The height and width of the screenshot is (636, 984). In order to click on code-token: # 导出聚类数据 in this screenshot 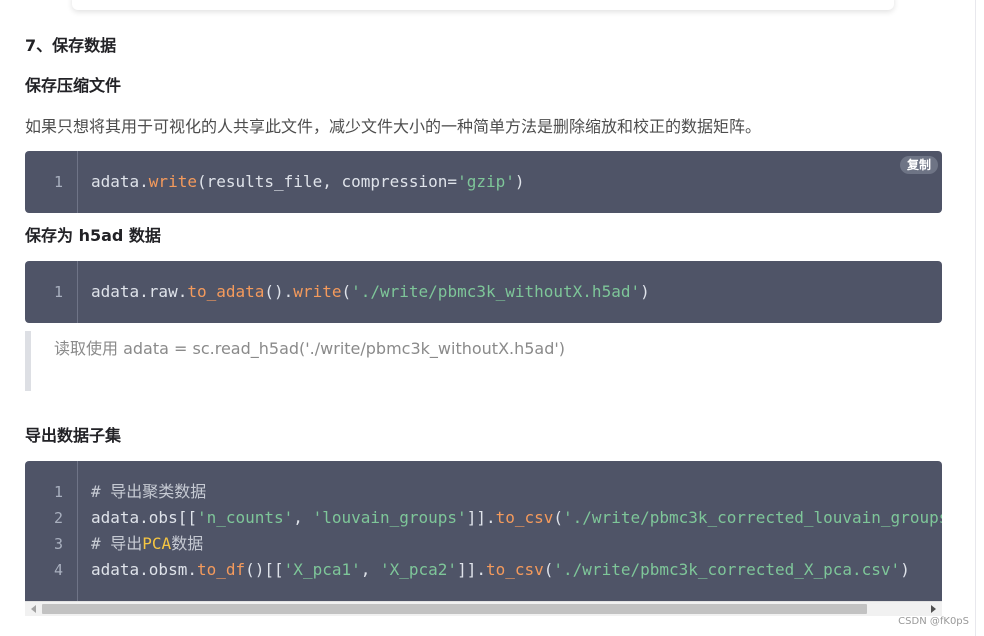, I will do `click(149, 491)`.